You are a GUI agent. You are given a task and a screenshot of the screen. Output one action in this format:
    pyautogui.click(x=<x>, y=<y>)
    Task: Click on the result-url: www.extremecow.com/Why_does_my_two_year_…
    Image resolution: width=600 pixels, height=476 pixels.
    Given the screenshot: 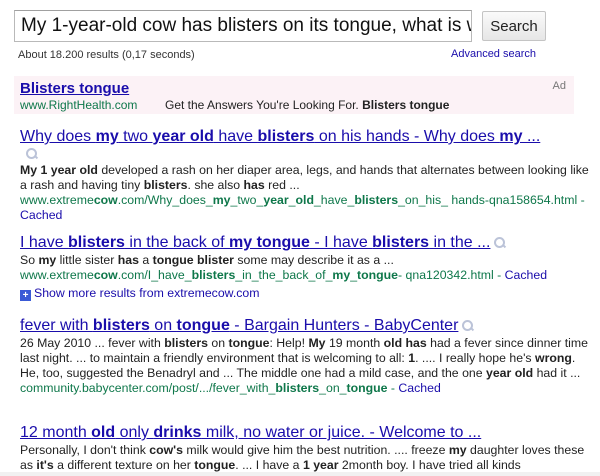 What is the action you would take?
    pyautogui.click(x=302, y=207)
    